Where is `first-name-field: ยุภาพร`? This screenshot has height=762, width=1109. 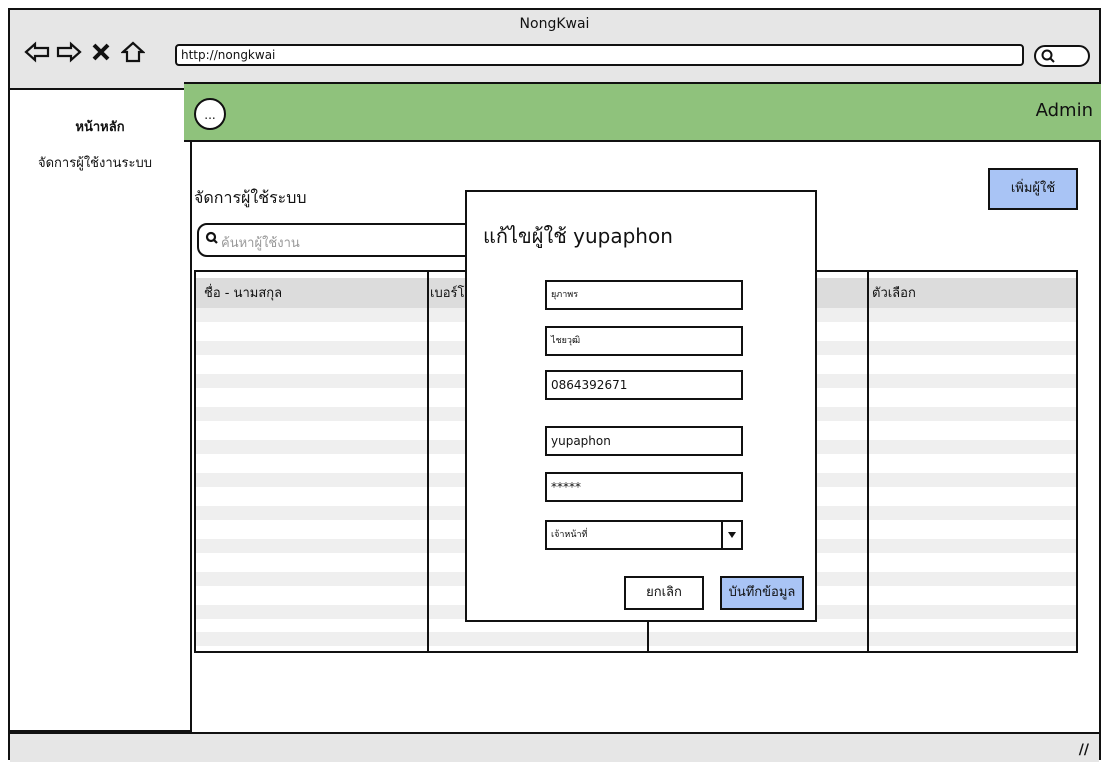
first-name-field: ยุภาพร is located at coordinates (644, 295).